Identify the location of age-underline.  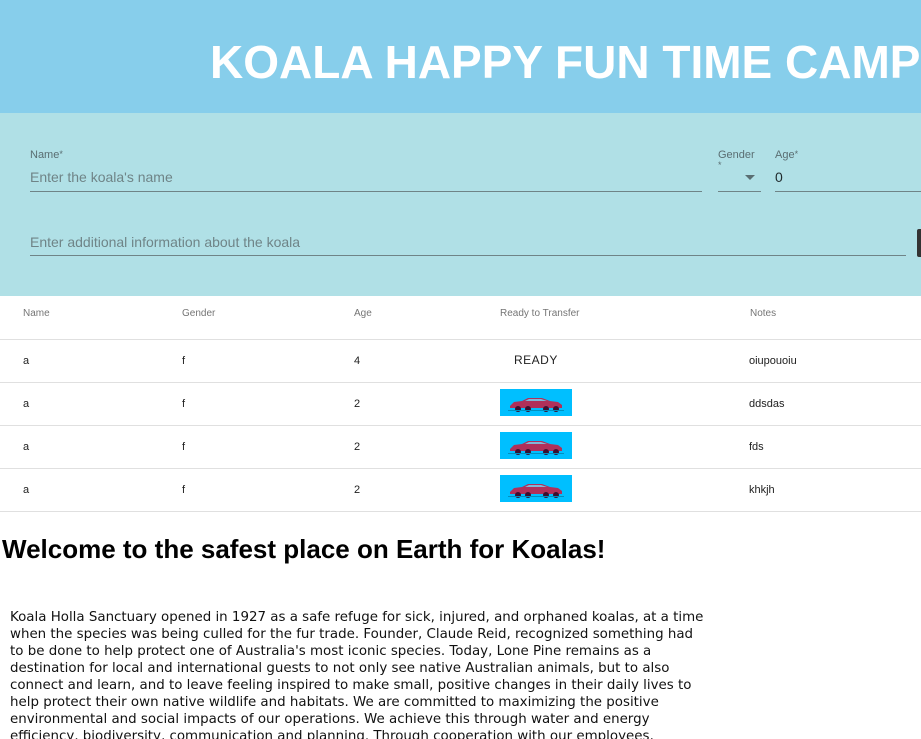
(848, 191).